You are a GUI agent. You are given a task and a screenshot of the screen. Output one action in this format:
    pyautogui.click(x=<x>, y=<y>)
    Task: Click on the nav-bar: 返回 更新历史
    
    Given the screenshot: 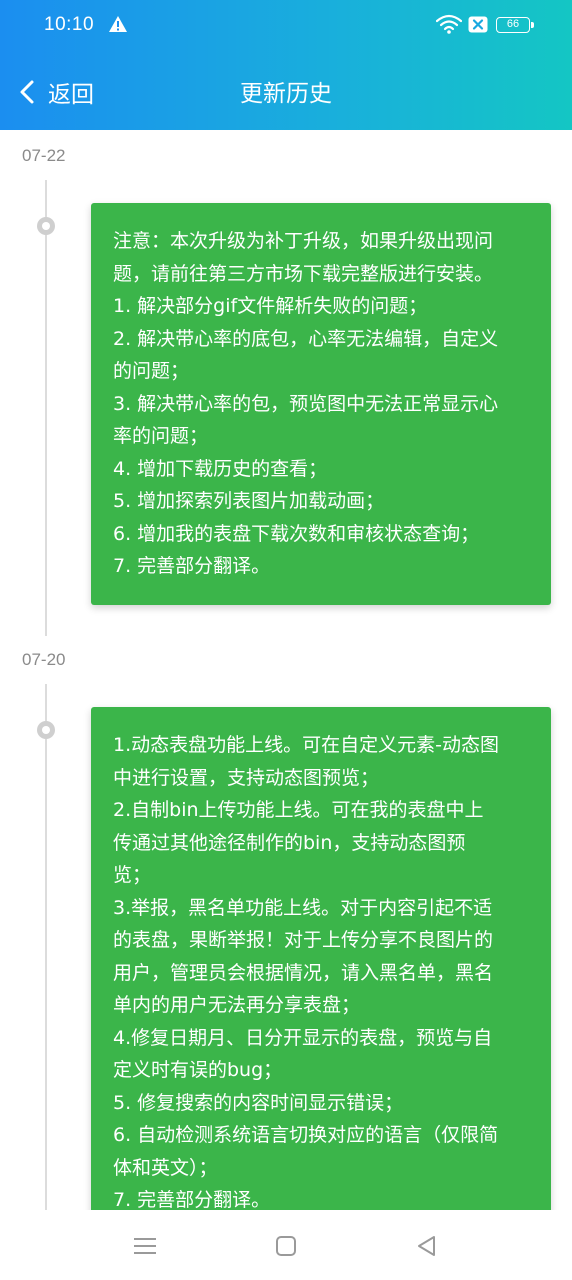 What is the action you would take?
    pyautogui.click(x=286, y=91)
    